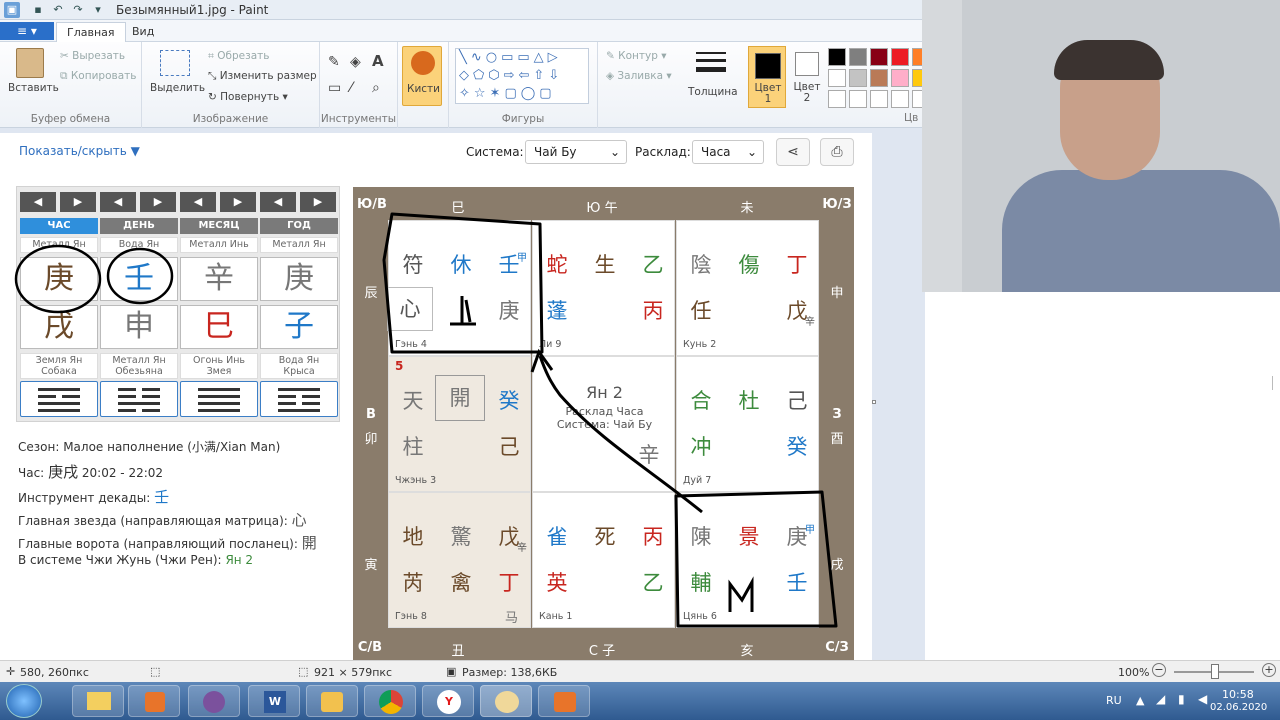 The height and width of the screenshot is (720, 1280). What do you see at coordinates (459, 288) in the screenshot?
I see `palace-cell: 符休壬心庚甲 Гэнь 4` at bounding box center [459, 288].